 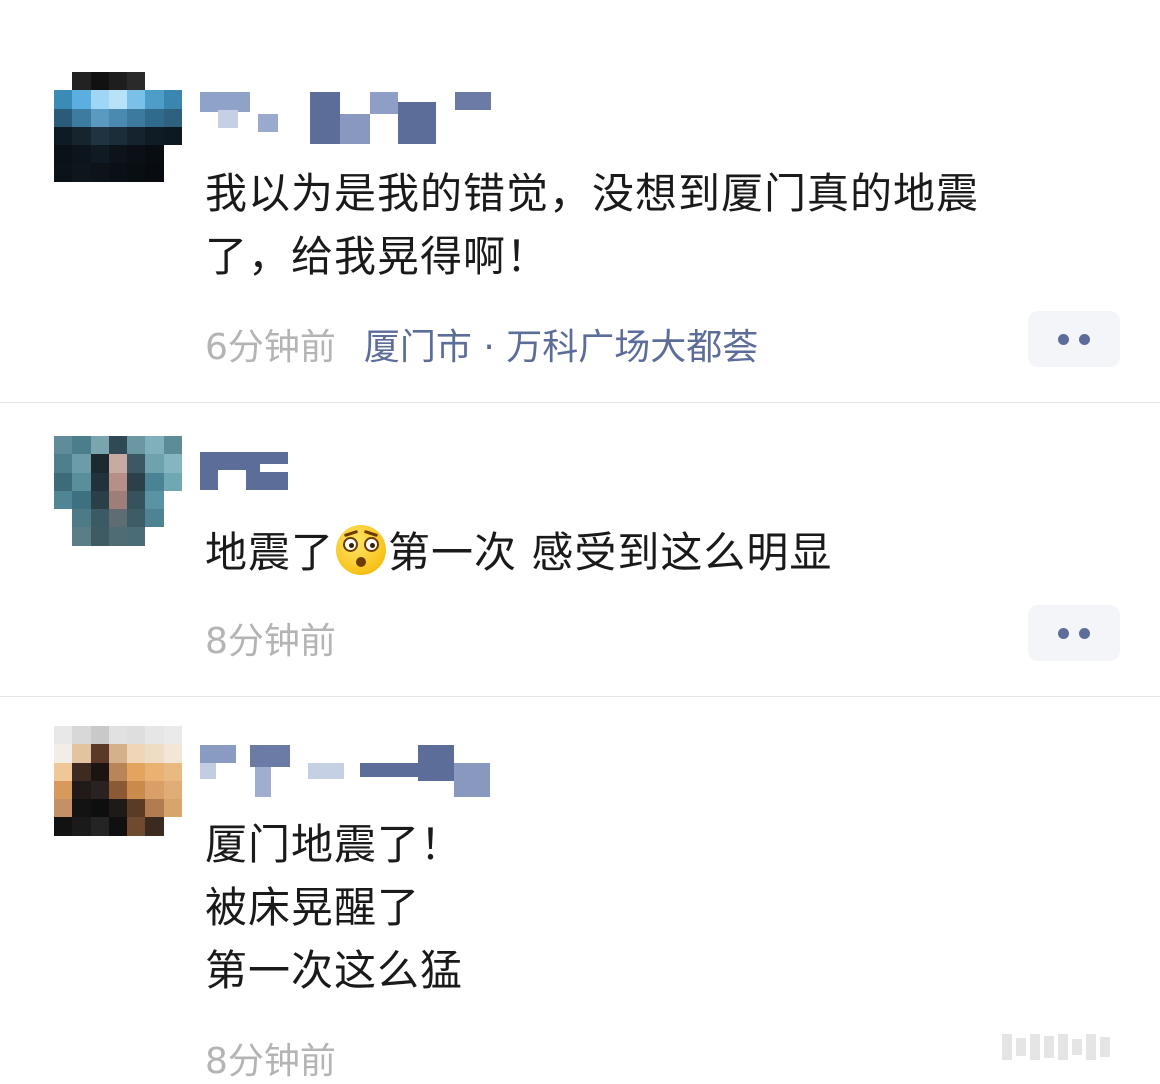 I want to click on comment-text: 地震了 第一次 感受到这么明显, so click(x=647, y=552).